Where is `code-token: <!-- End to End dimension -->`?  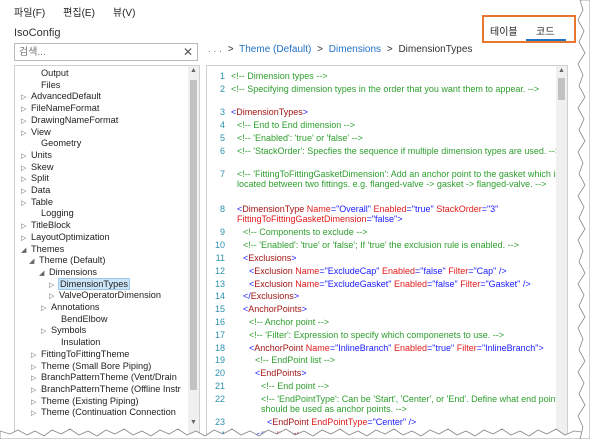 code-token: <!-- End to End dimension --> is located at coordinates (296, 125).